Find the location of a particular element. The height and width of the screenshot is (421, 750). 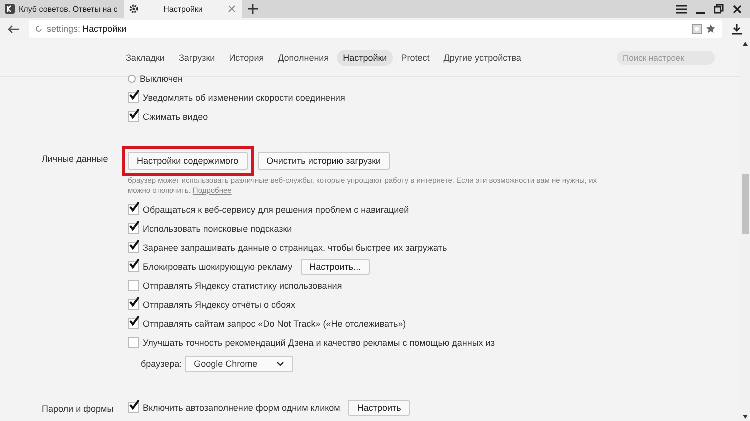

browser-dropdown: Google Chrome is located at coordinates (239, 364).